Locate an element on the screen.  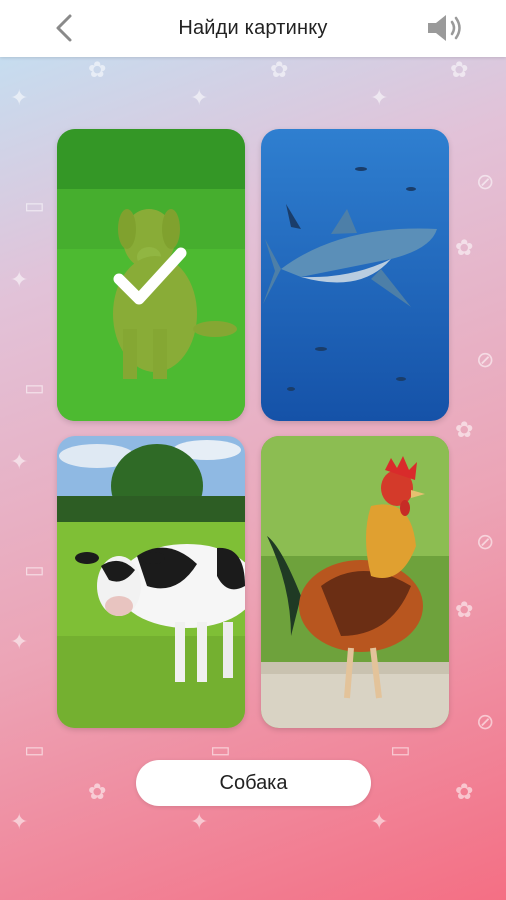
rooster-image is located at coordinates (355, 582).